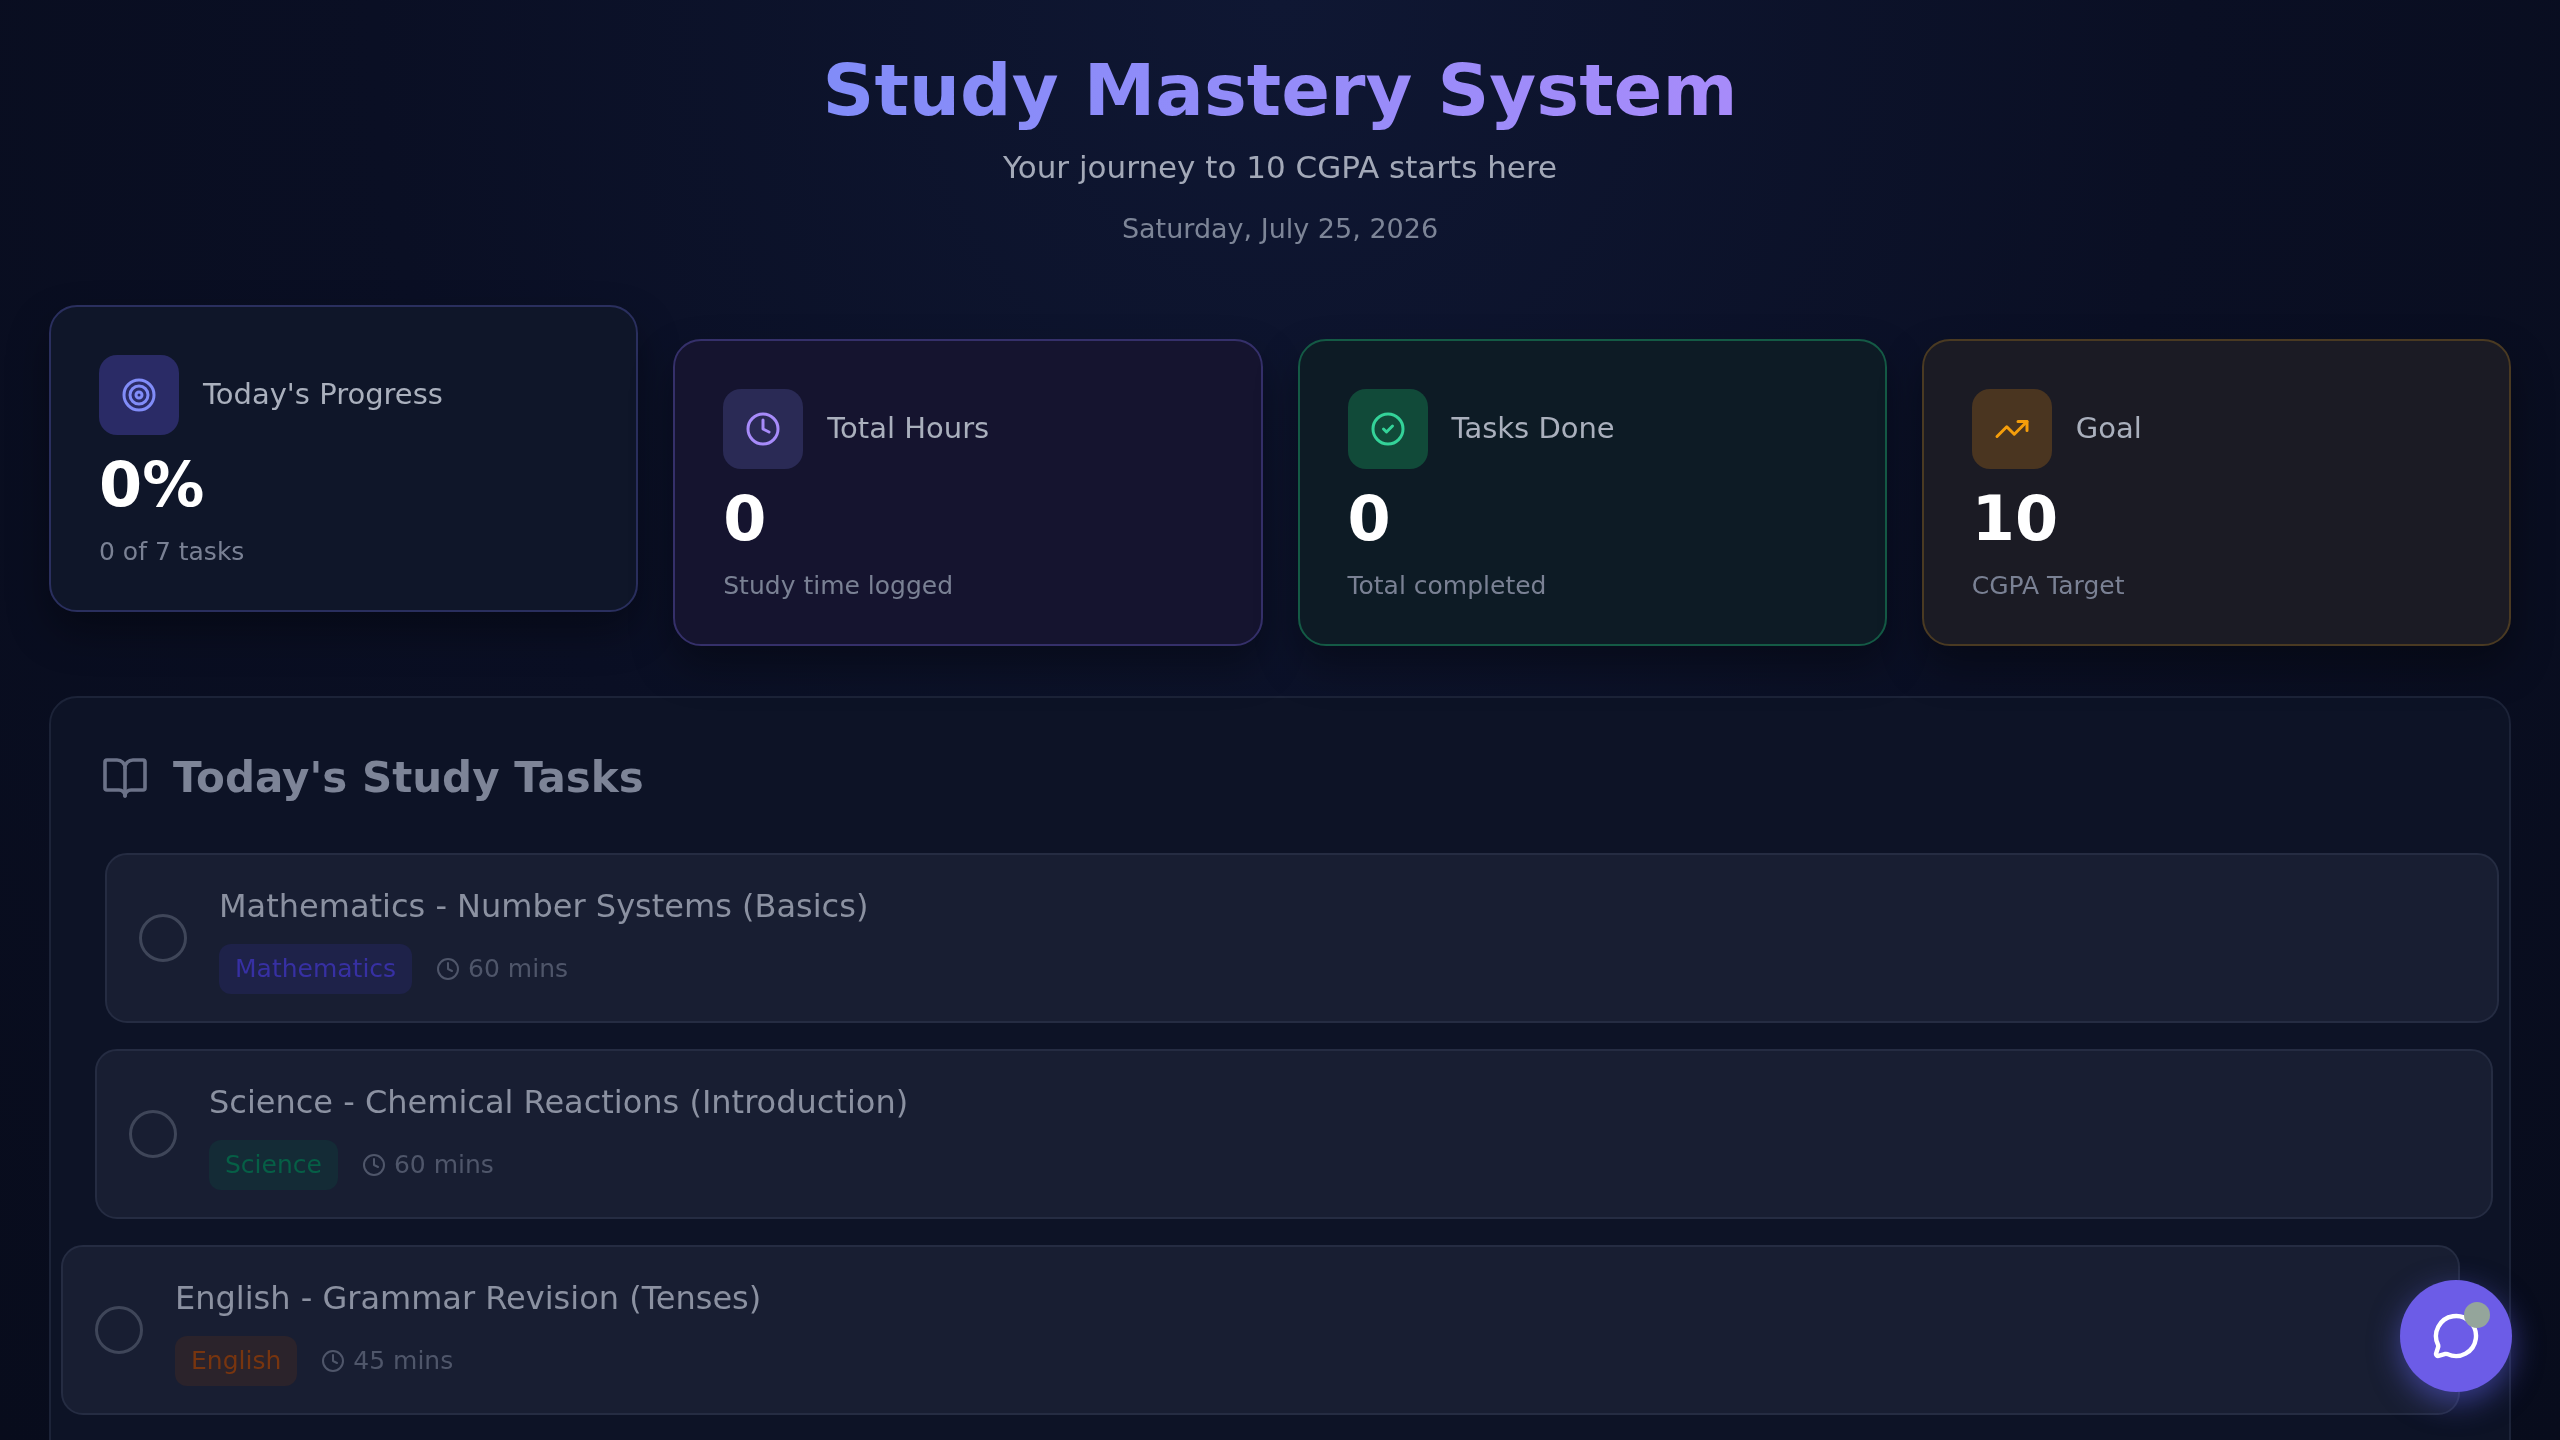 The image size is (2560, 1440). I want to click on stat-label: Total Hours, so click(908, 429).